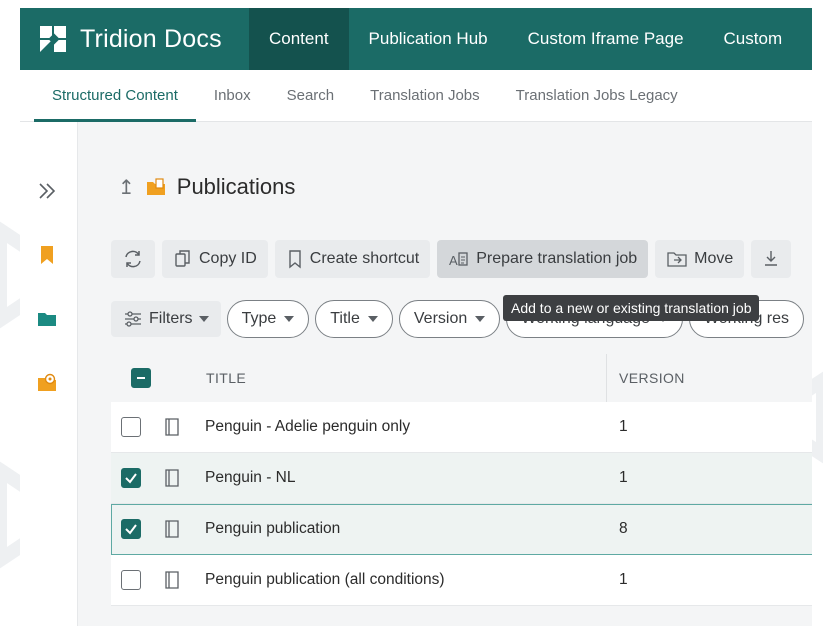 Image resolution: width=823 pixels, height=626 pixels. Describe the element at coordinates (557, 258) in the screenshot. I see `prepare-translation-job-label: Prepare translation job` at that location.